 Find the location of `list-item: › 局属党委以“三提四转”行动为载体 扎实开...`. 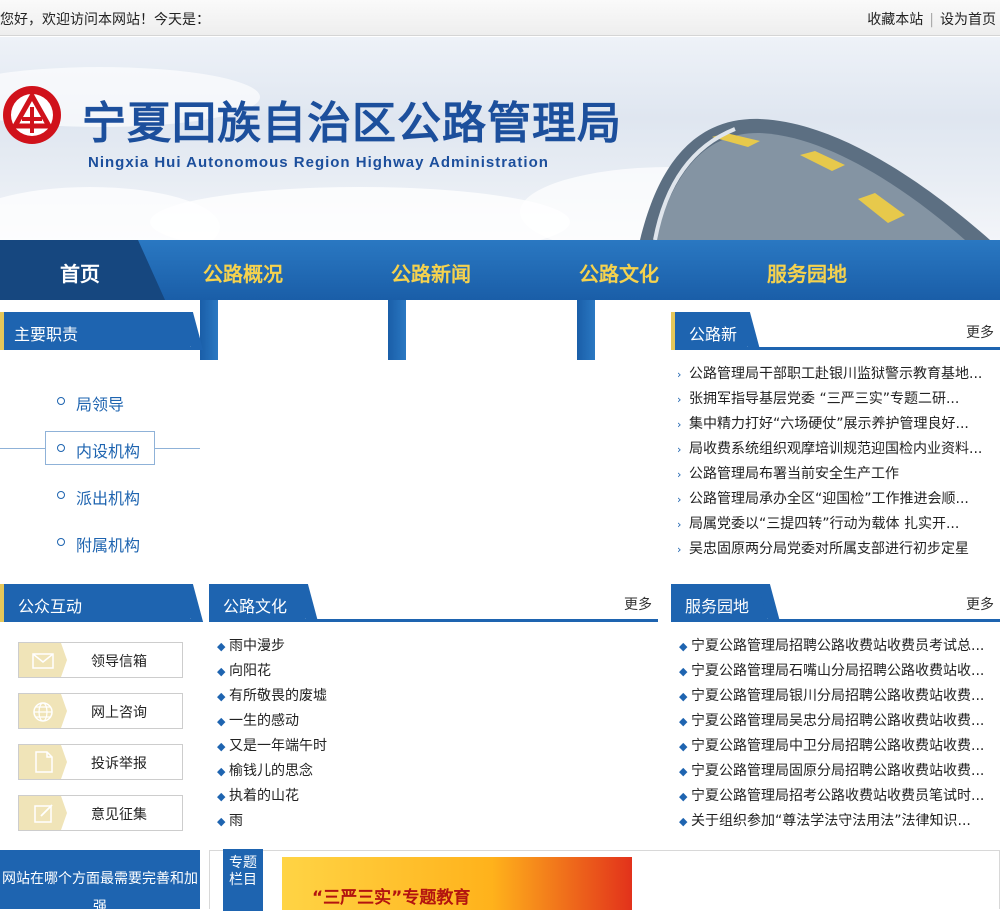

list-item: › 局属党委以“三提四转”行动为载体 扎实开... is located at coordinates (836, 524).